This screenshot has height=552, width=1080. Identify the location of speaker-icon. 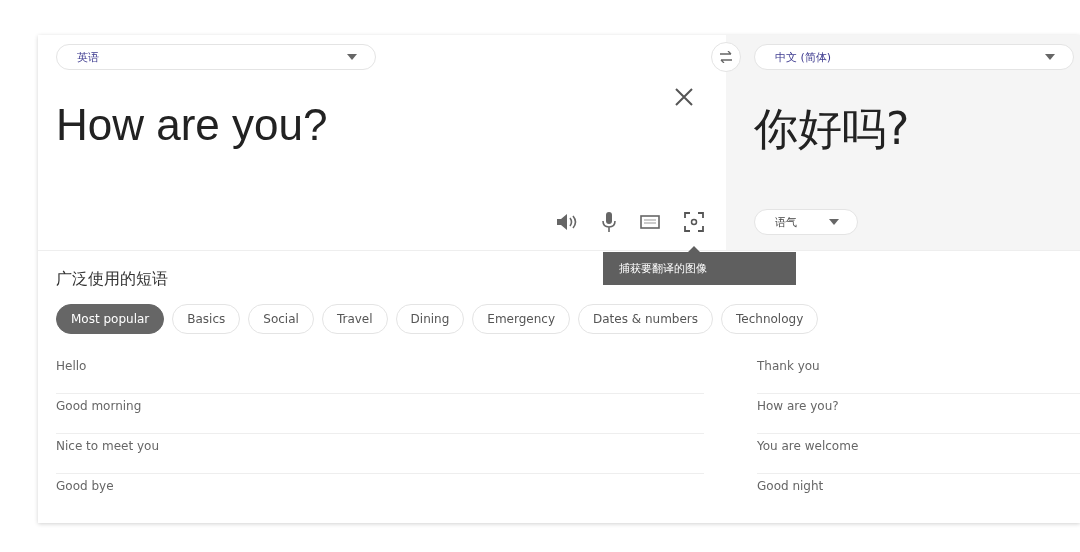
(567, 222).